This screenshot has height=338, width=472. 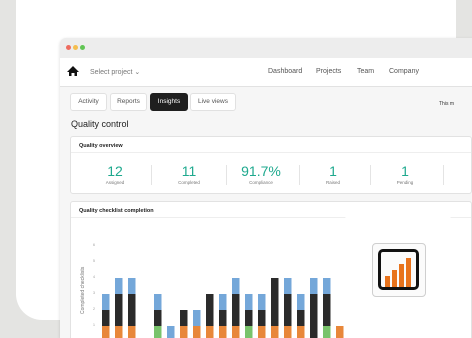 What do you see at coordinates (115, 171) in the screenshot?
I see `stat-value: 12` at bounding box center [115, 171].